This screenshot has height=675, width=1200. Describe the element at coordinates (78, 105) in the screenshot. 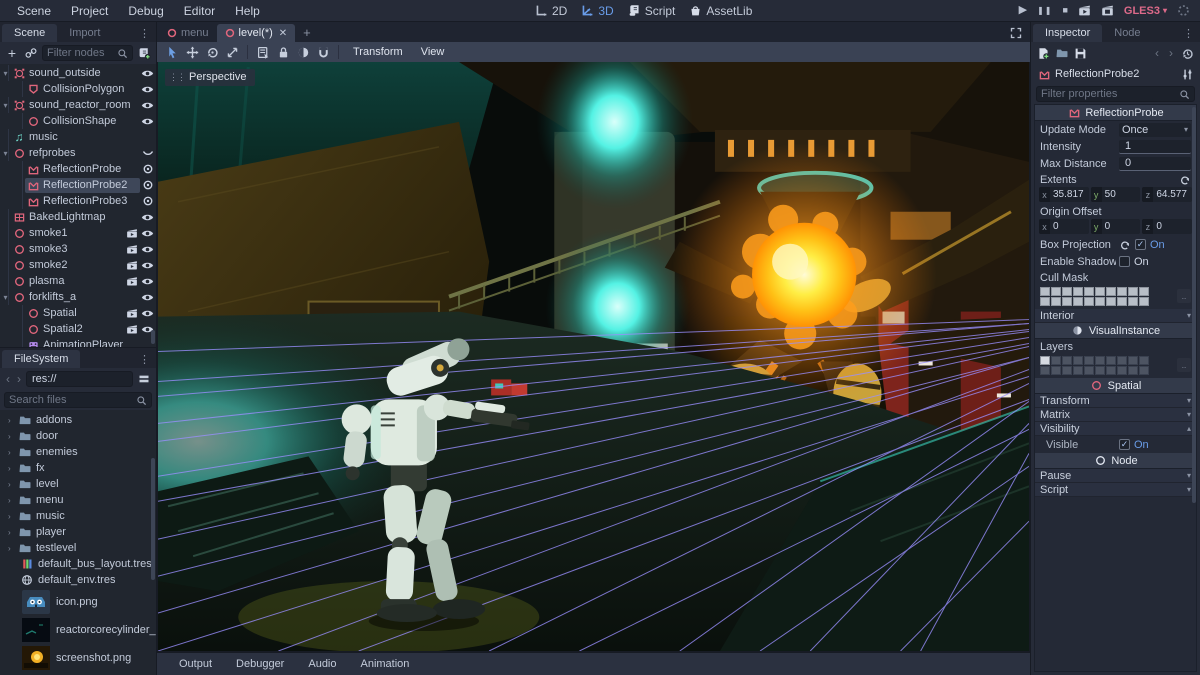

I see `tree-node-sound_reactor_room: ▾ sound_reactor_room` at that location.